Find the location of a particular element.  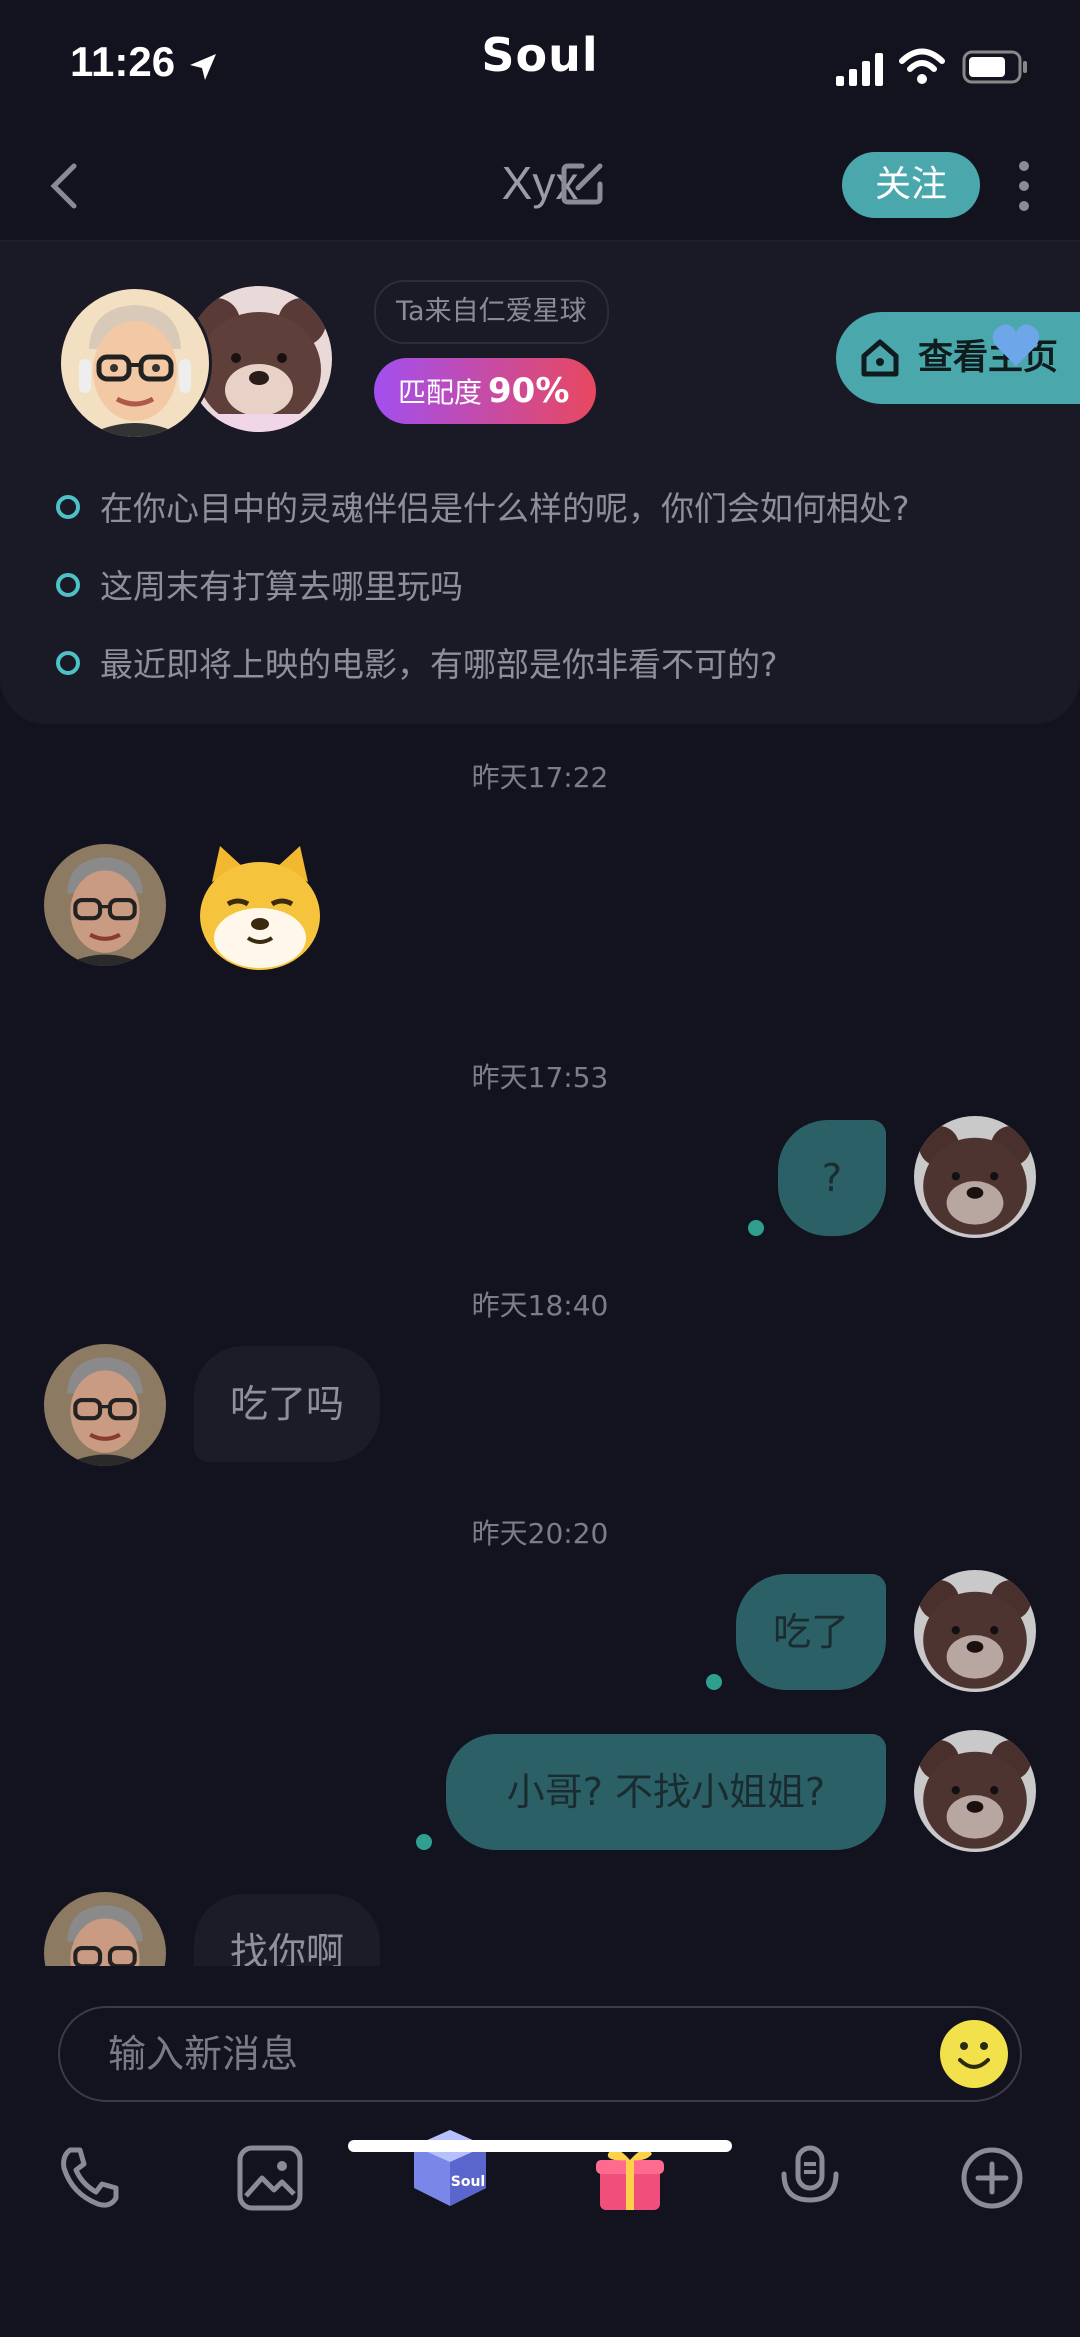

voice-icon is located at coordinates (810, 2178).